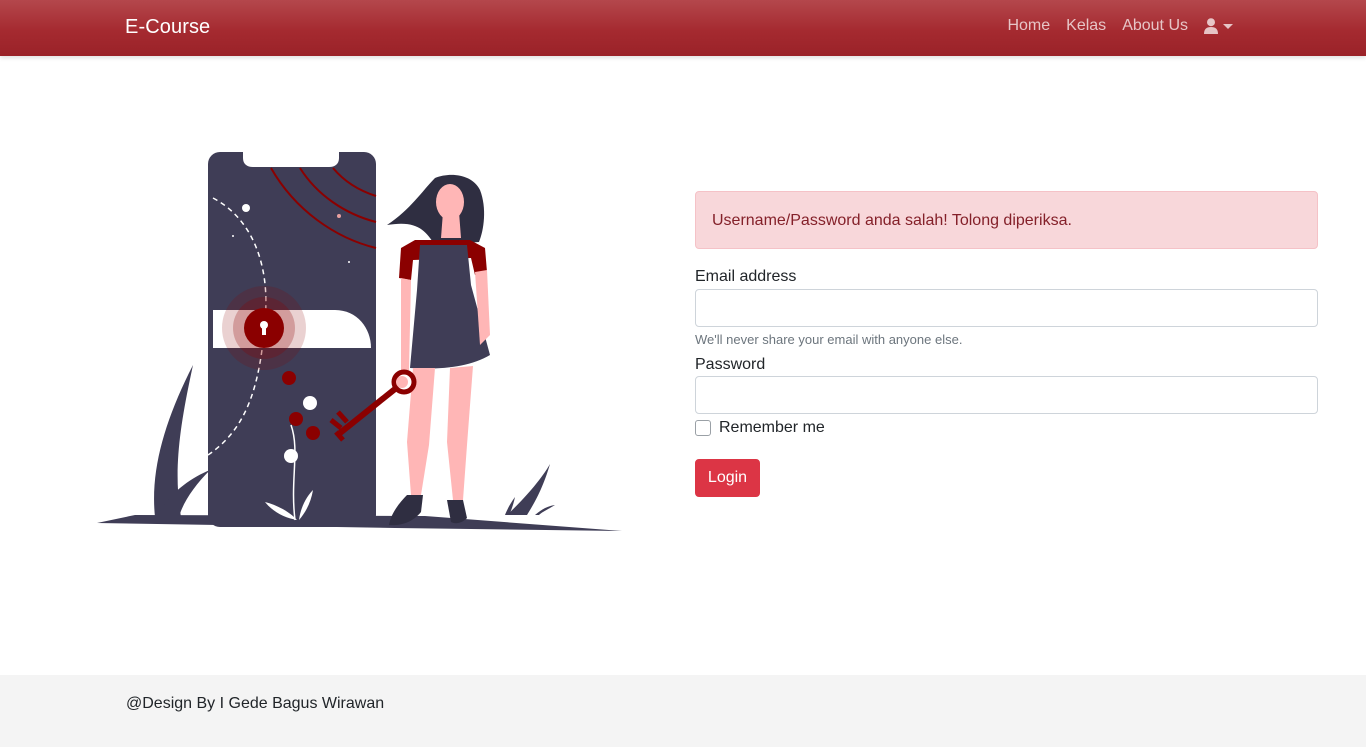 This screenshot has width=1366, height=747. What do you see at coordinates (703, 427) in the screenshot?
I see `remember-me-checkbox` at bounding box center [703, 427].